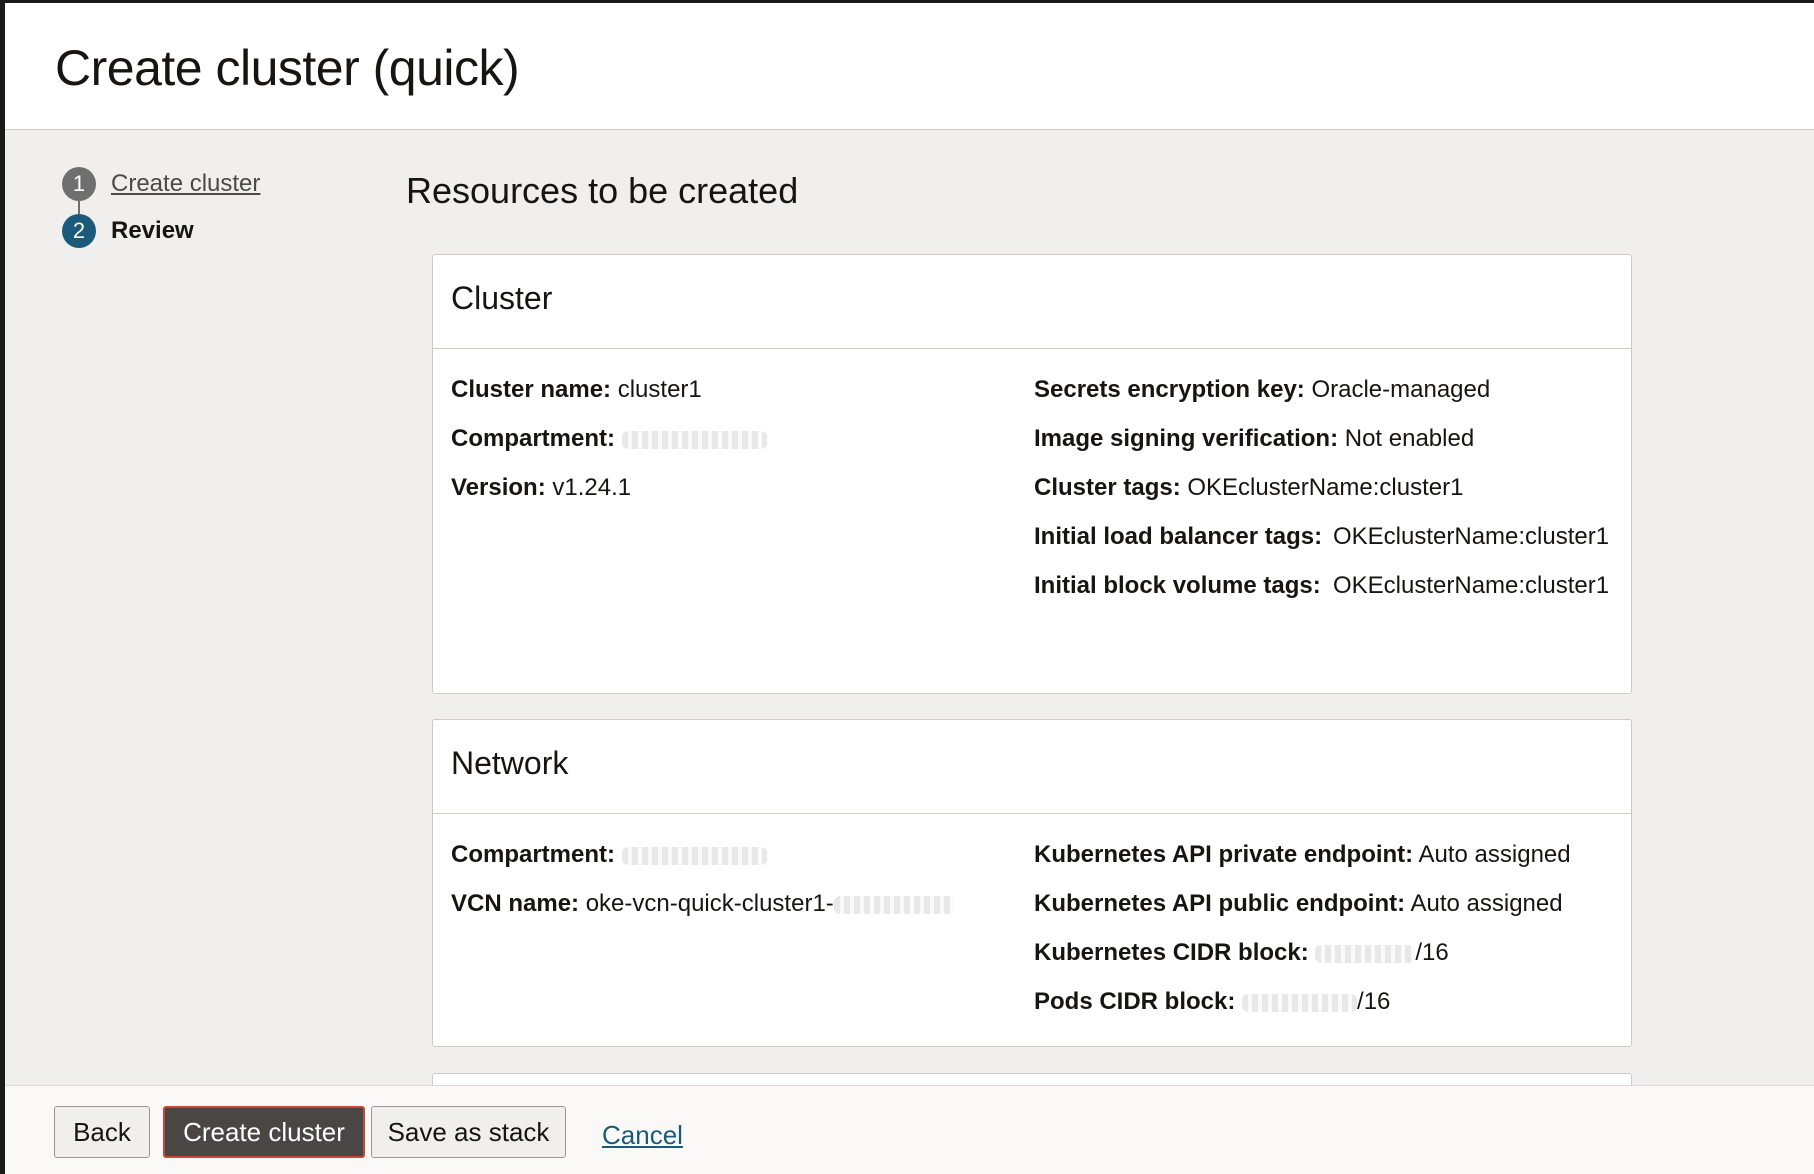 The width and height of the screenshot is (1814, 1174). Describe the element at coordinates (1471, 536) in the screenshot. I see `lb-tags-value: OKEclusterName:cluster1` at that location.